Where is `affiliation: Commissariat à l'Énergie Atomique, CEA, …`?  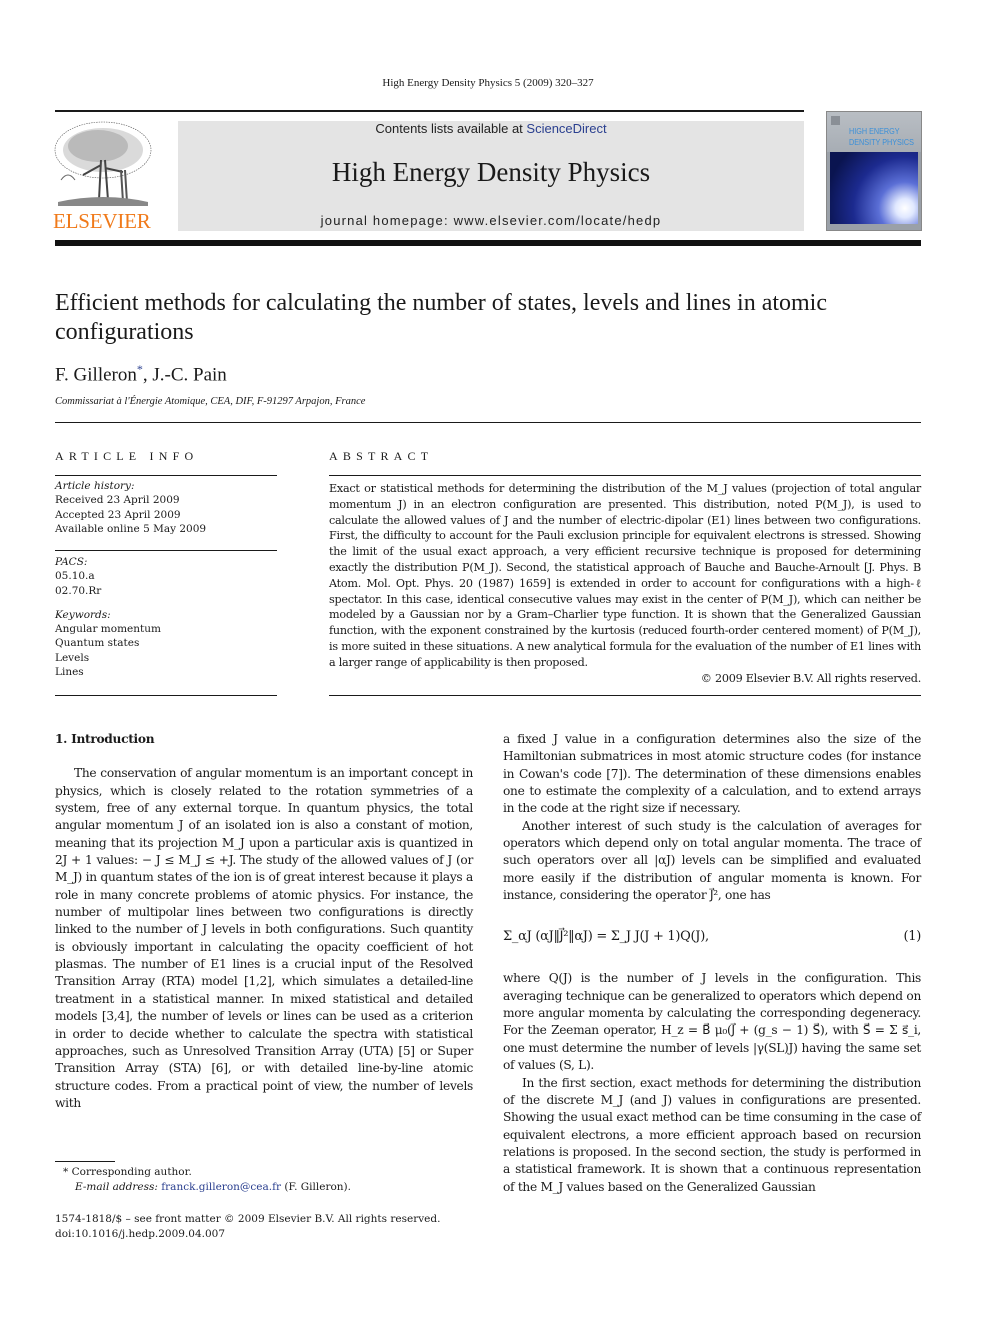 affiliation: Commissariat à l'Énergie Atomique, CEA, … is located at coordinates (210, 401).